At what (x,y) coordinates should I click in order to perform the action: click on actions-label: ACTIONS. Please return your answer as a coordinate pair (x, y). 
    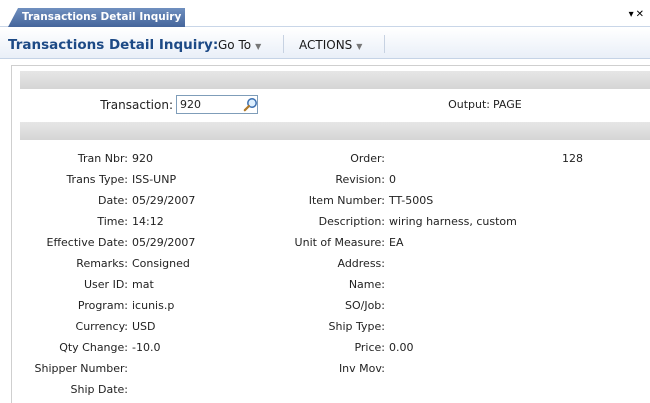
    Looking at the image, I should click on (326, 45).